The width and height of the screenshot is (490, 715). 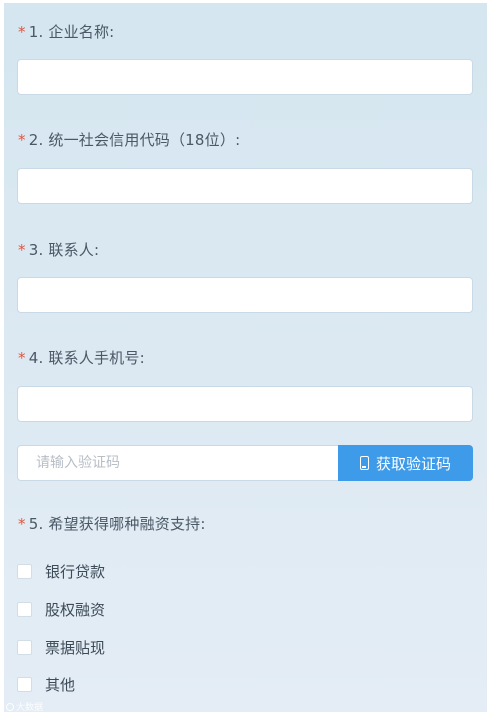 What do you see at coordinates (60, 685) in the screenshot?
I see `other-label: 其他` at bounding box center [60, 685].